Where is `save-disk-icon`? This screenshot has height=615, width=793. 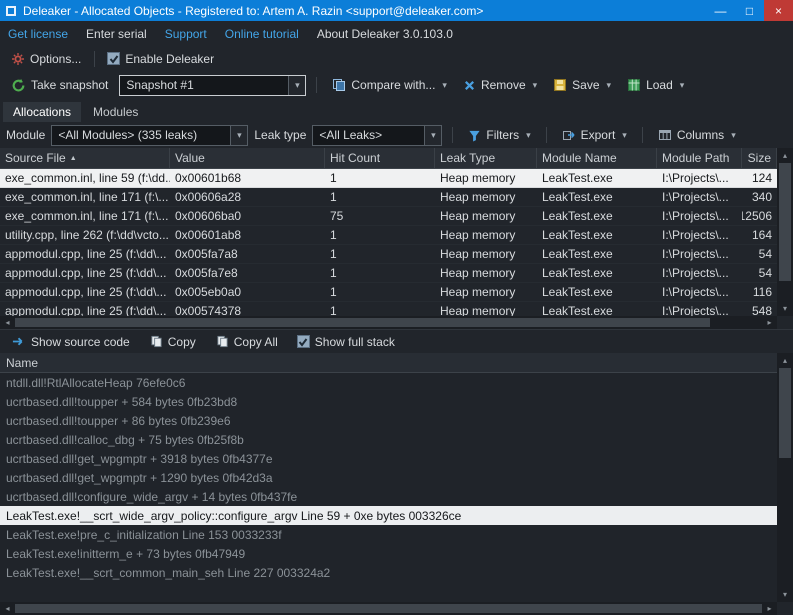 save-disk-icon is located at coordinates (560, 85).